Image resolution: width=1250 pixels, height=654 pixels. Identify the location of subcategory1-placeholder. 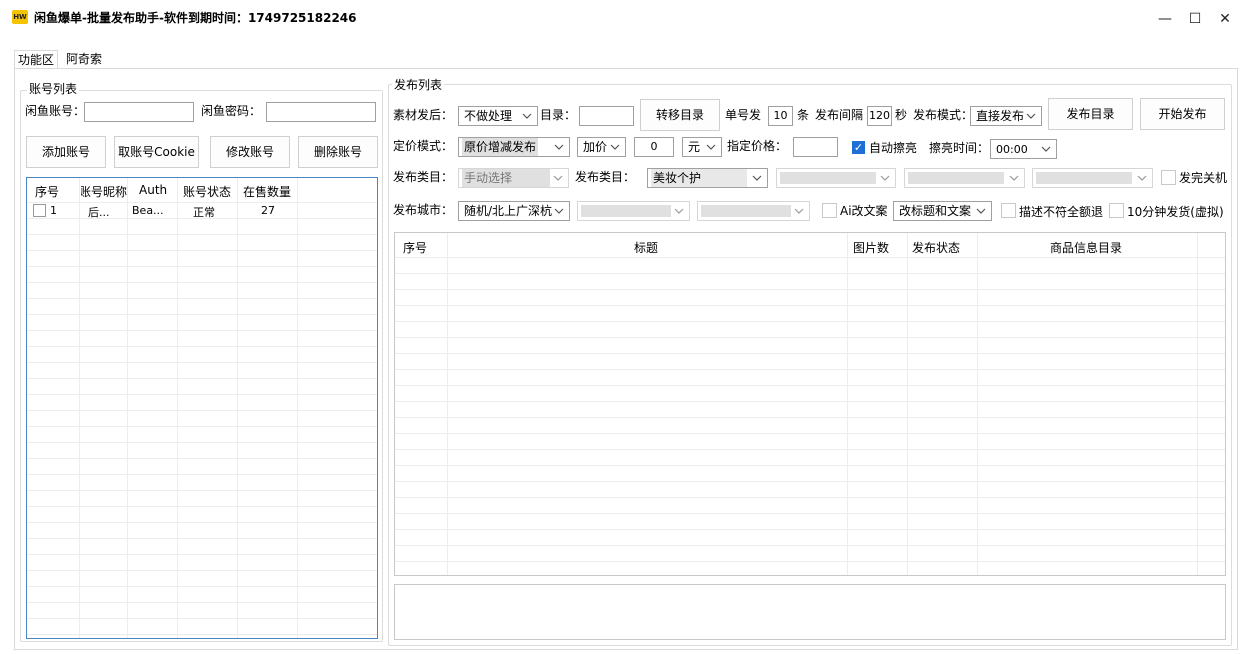
(828, 178).